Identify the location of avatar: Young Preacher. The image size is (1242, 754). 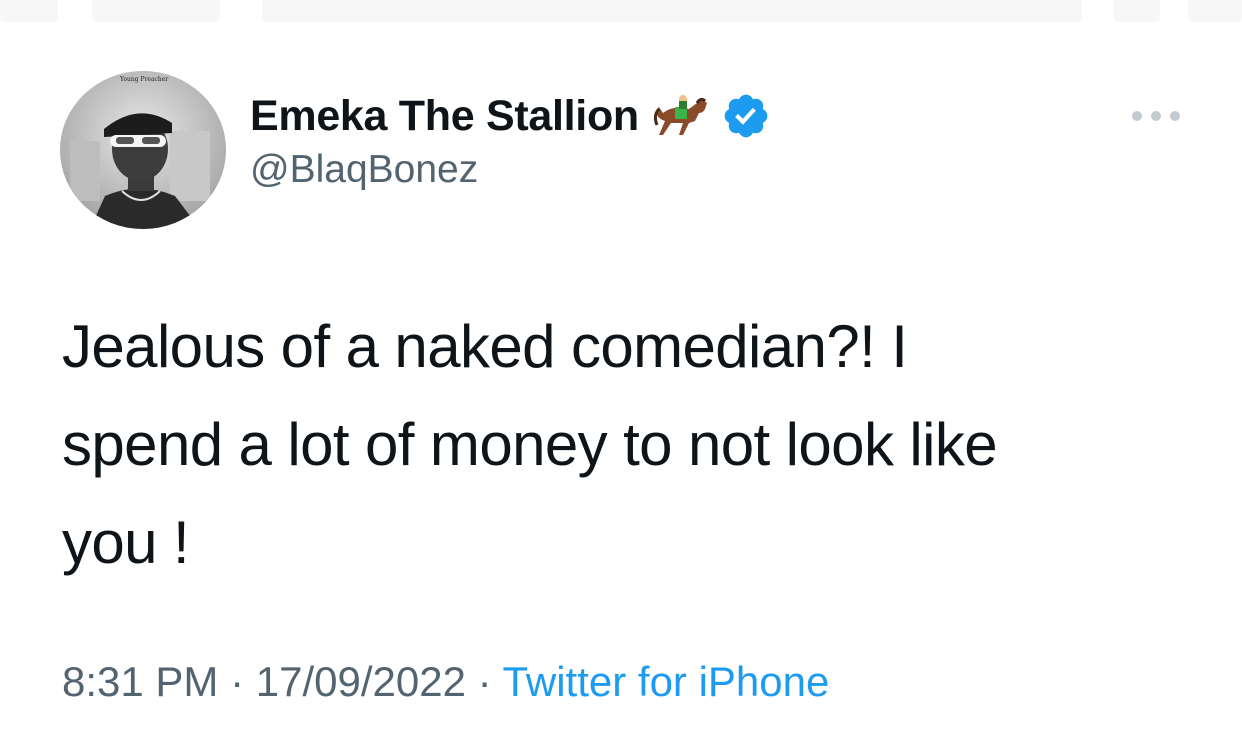
(143, 150).